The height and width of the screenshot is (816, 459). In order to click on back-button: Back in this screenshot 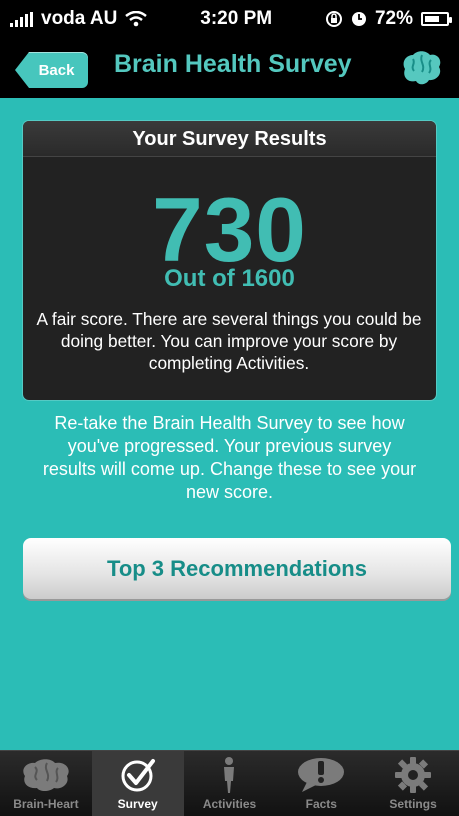, I will do `click(51, 70)`.